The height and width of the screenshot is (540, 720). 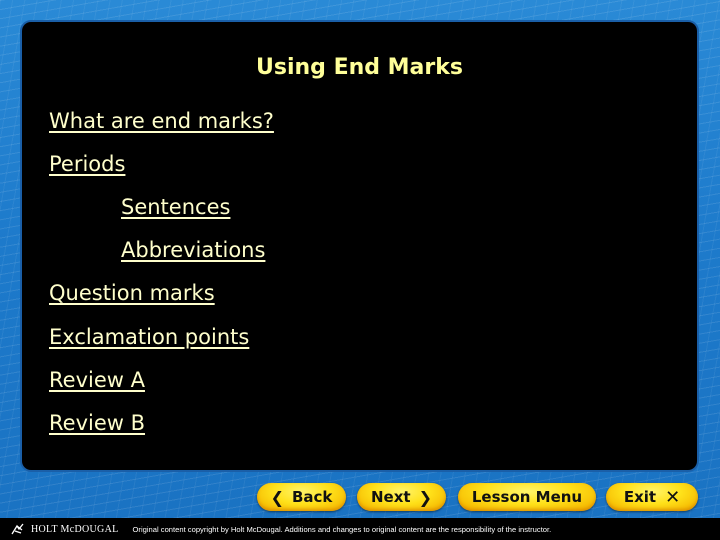 I want to click on back-label: Back, so click(x=312, y=497).